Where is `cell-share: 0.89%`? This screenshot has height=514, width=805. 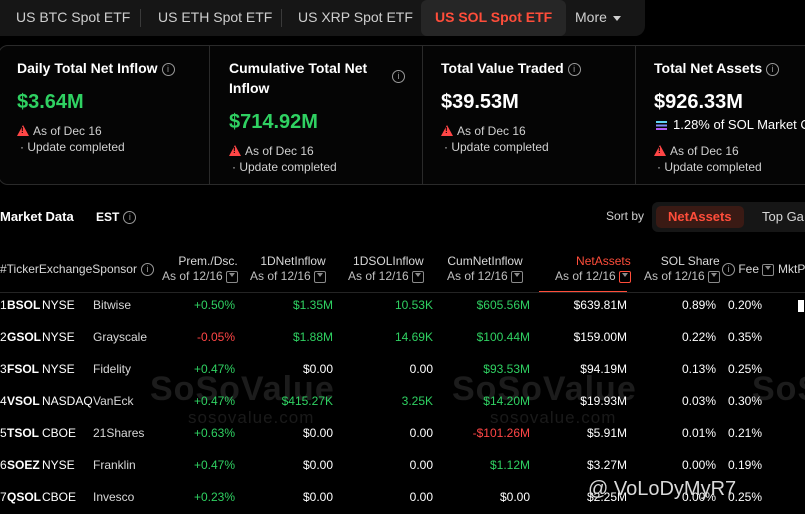
cell-share: 0.89% is located at coordinates (698, 305).